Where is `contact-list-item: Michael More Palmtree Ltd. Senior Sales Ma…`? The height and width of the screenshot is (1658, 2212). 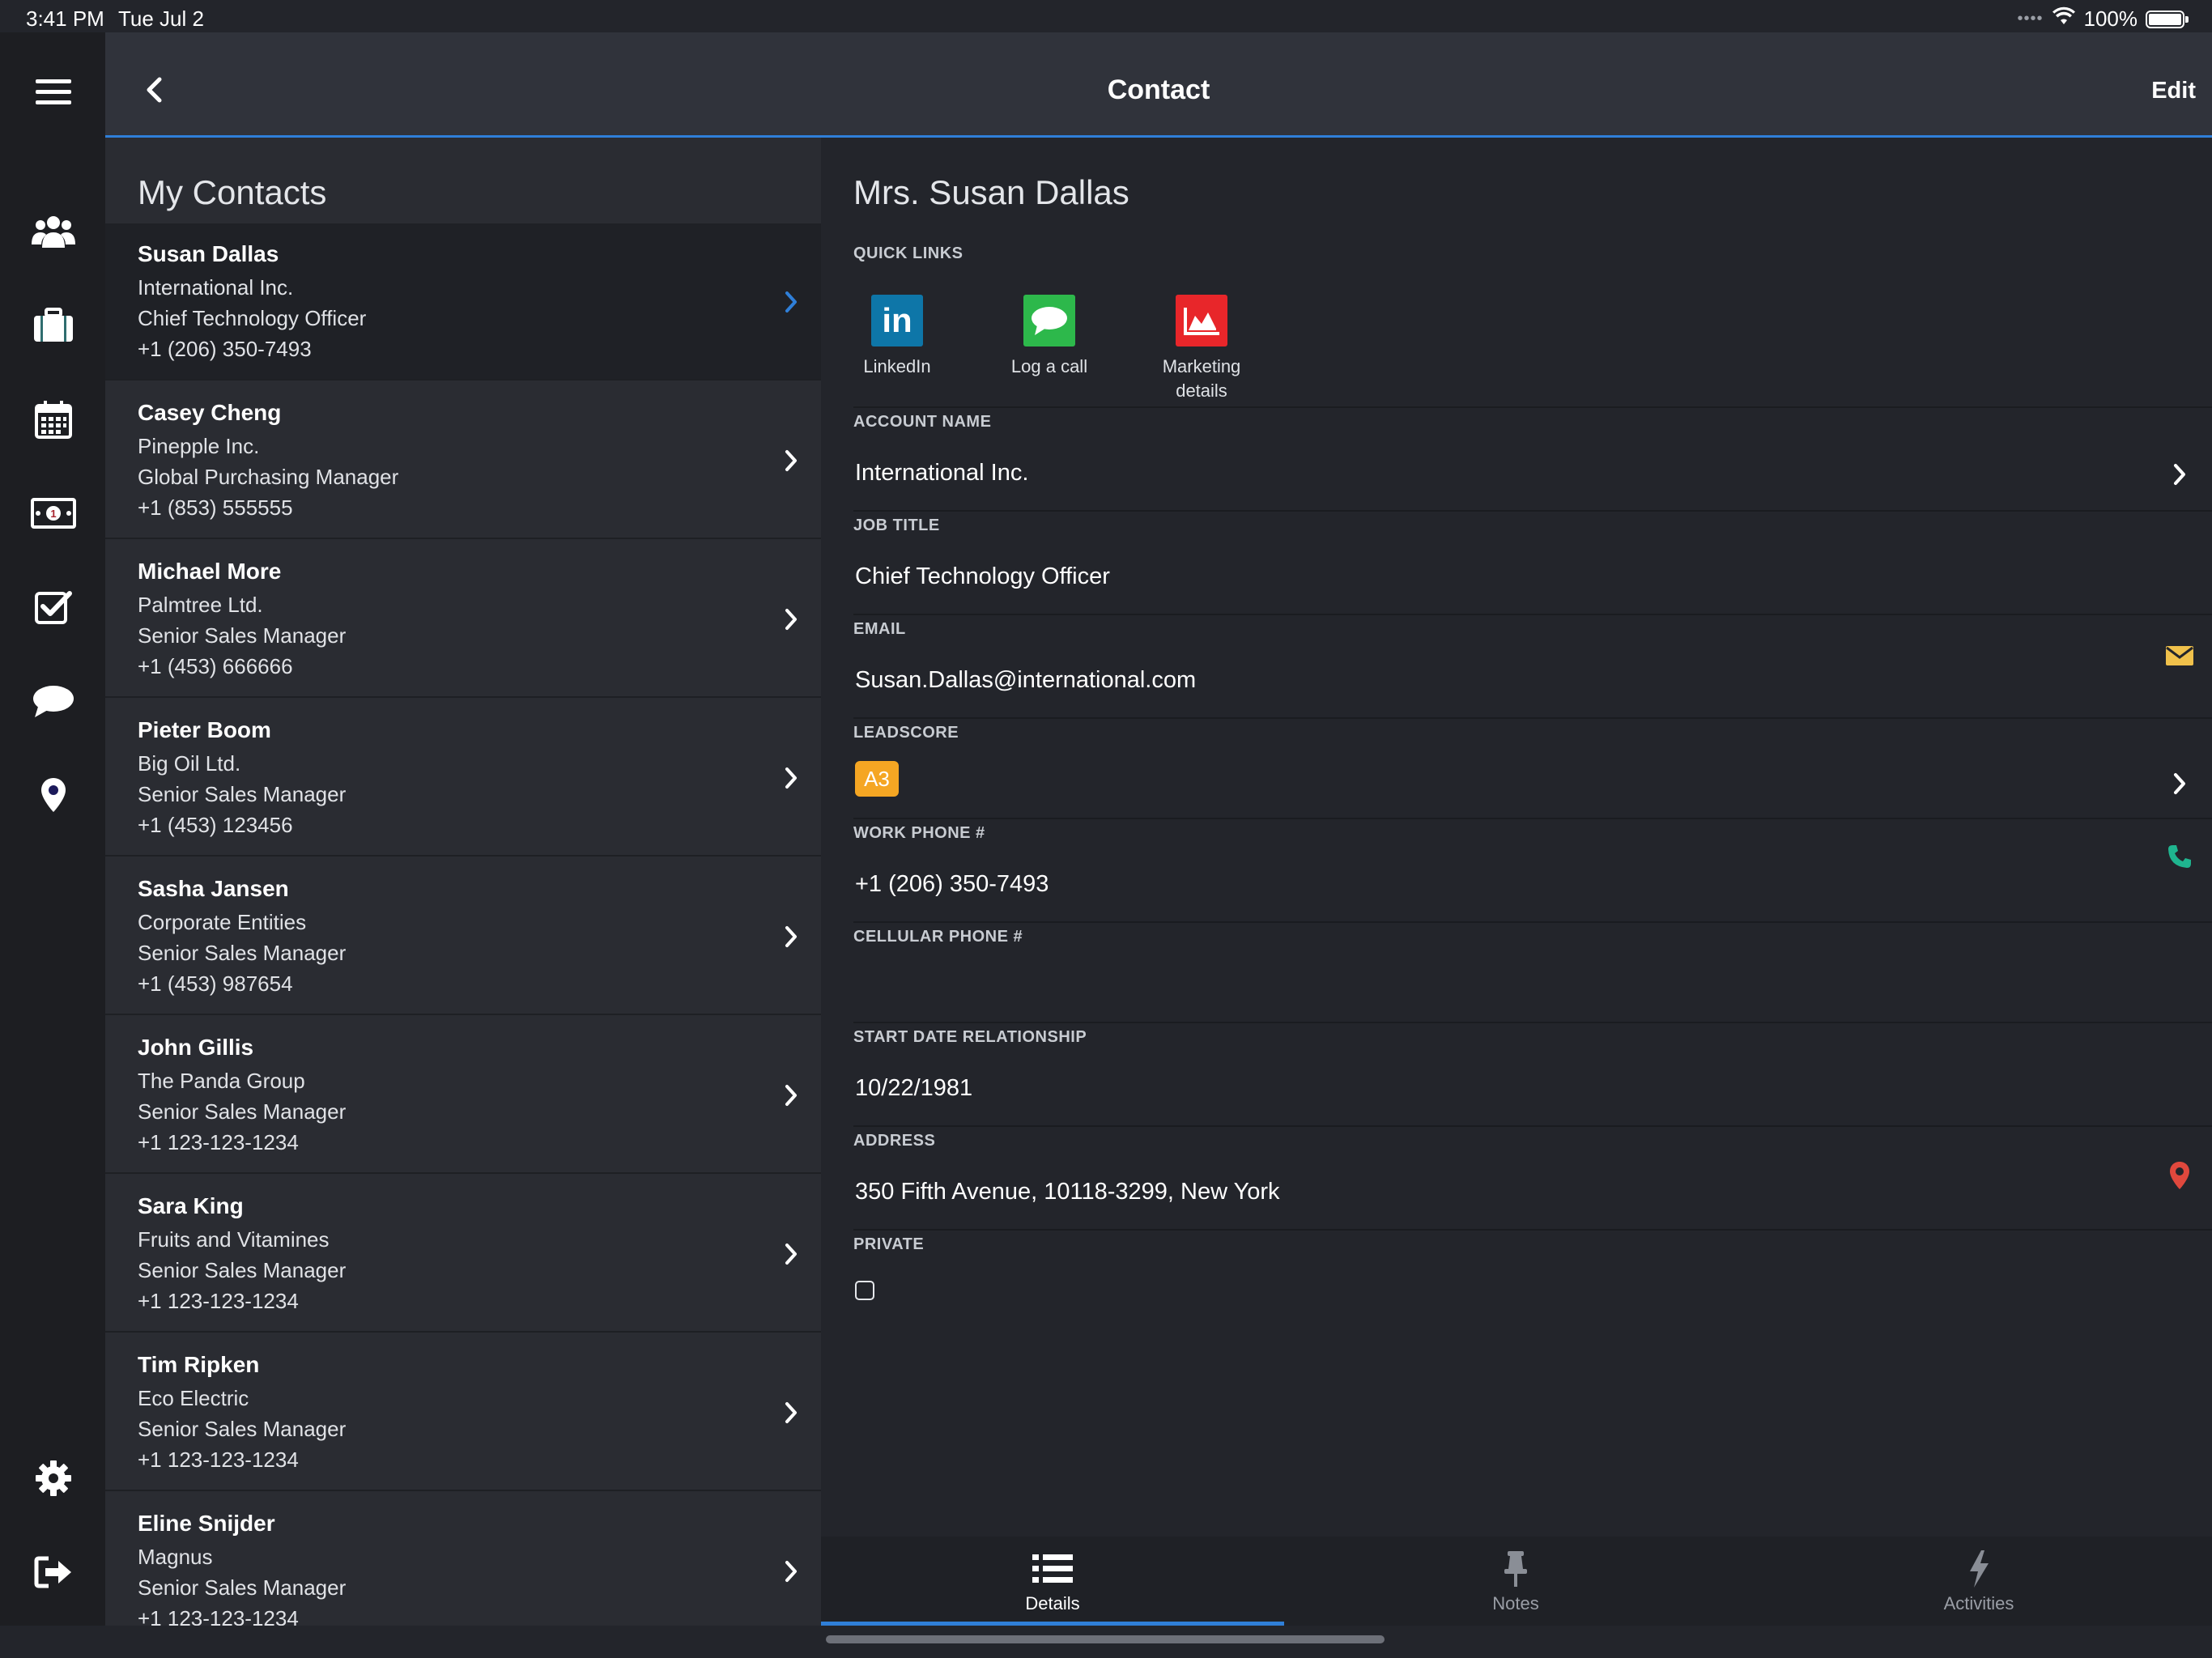
contact-list-item: Michael More Palmtree Ltd. Senior Sales Ma… is located at coordinates (463, 619).